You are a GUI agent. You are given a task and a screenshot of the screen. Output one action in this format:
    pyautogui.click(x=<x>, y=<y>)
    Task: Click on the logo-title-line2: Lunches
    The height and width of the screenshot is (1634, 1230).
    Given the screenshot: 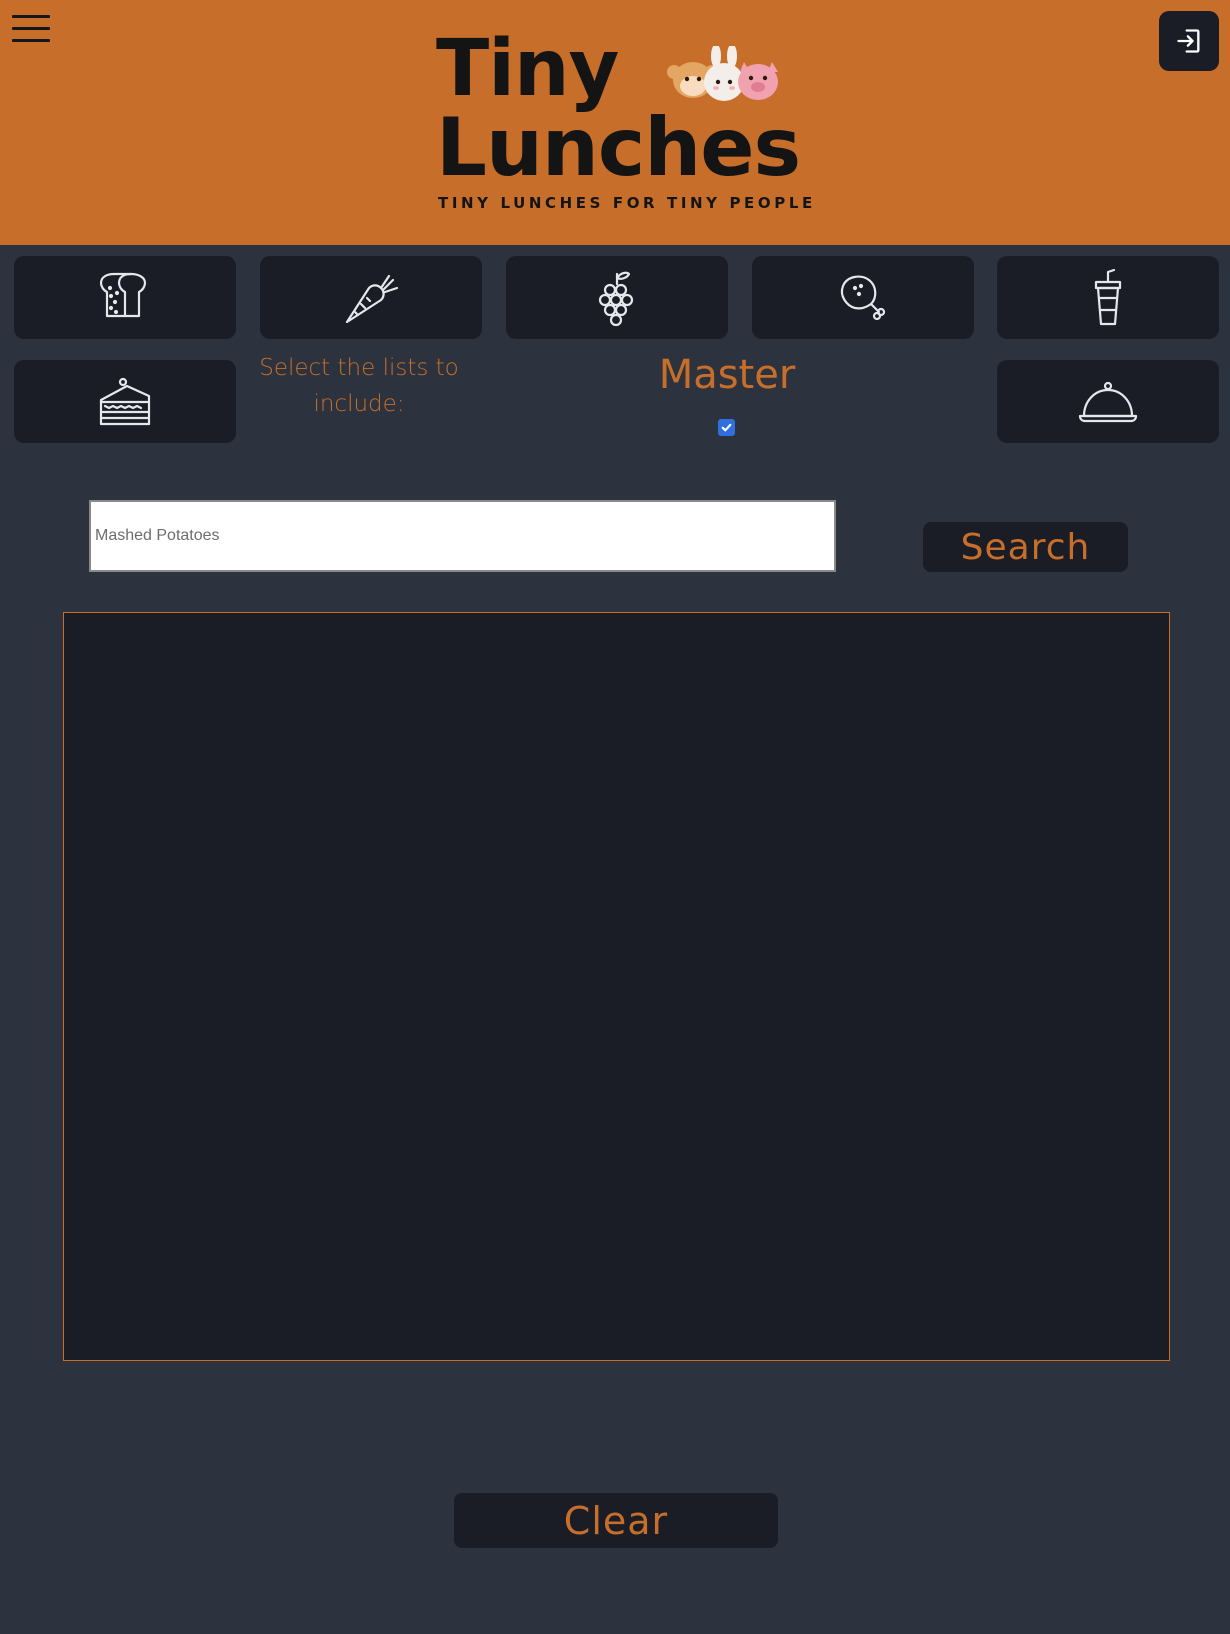 What is the action you would take?
    pyautogui.click(x=618, y=147)
    